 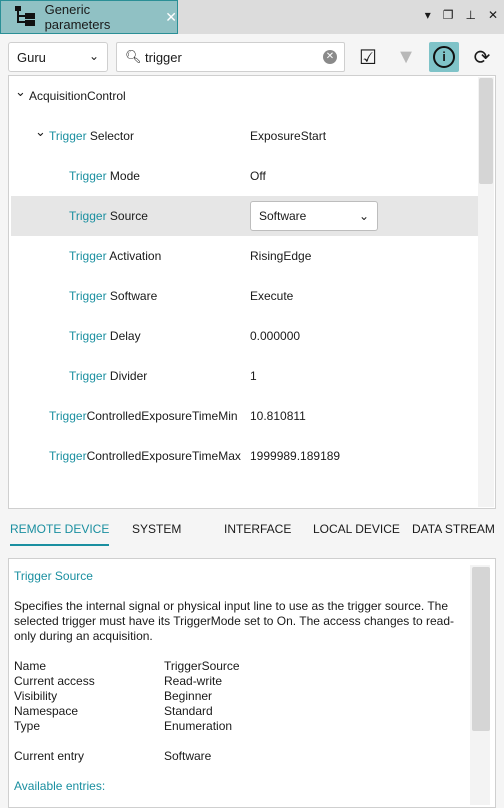 I want to click on tree-row: Trigger Mode Off, so click(x=245, y=176).